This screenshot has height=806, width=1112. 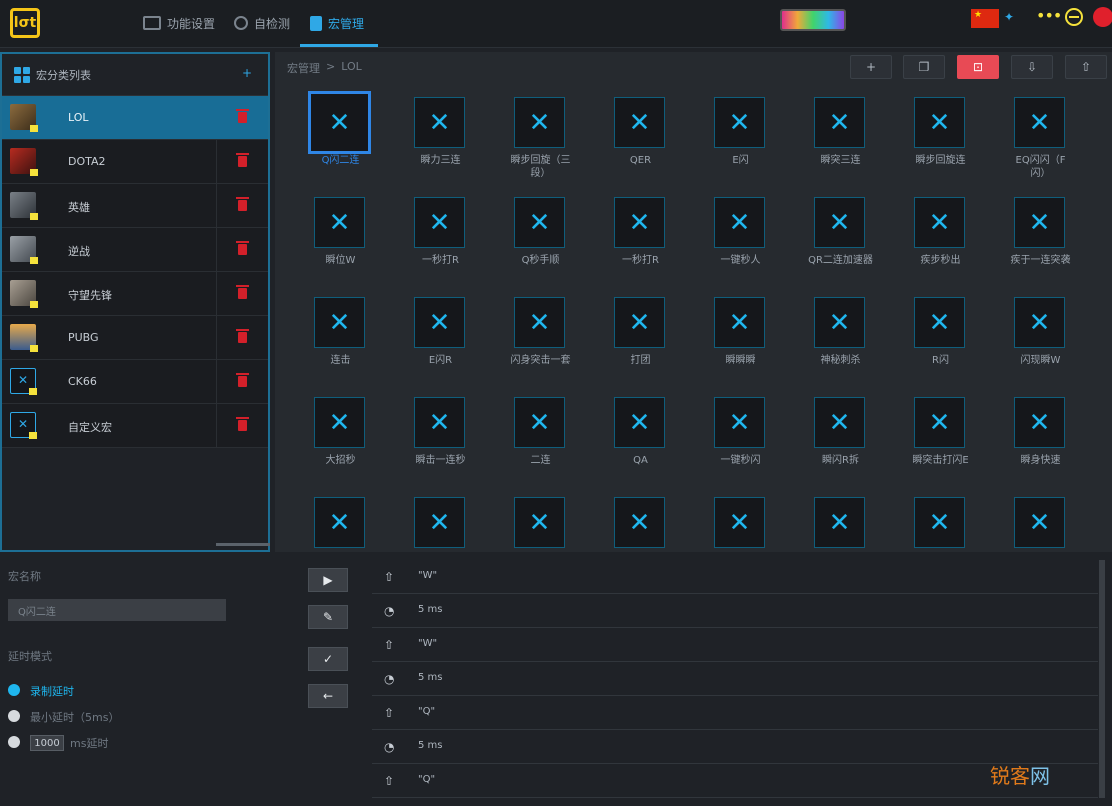 I want to click on radio-recorded-delay, so click(x=14, y=690).